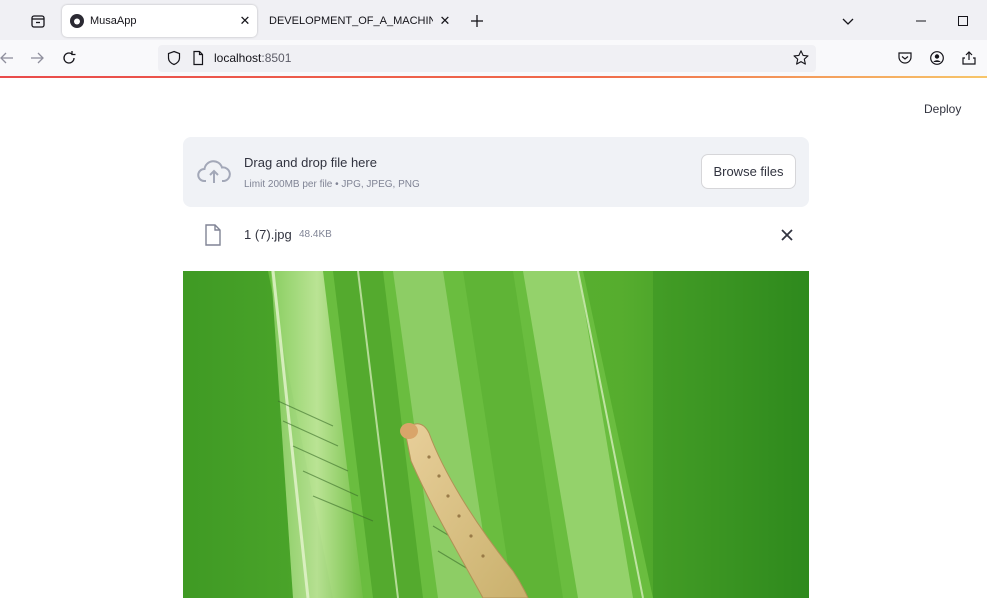  I want to click on chevron-down-icon, so click(848, 21).